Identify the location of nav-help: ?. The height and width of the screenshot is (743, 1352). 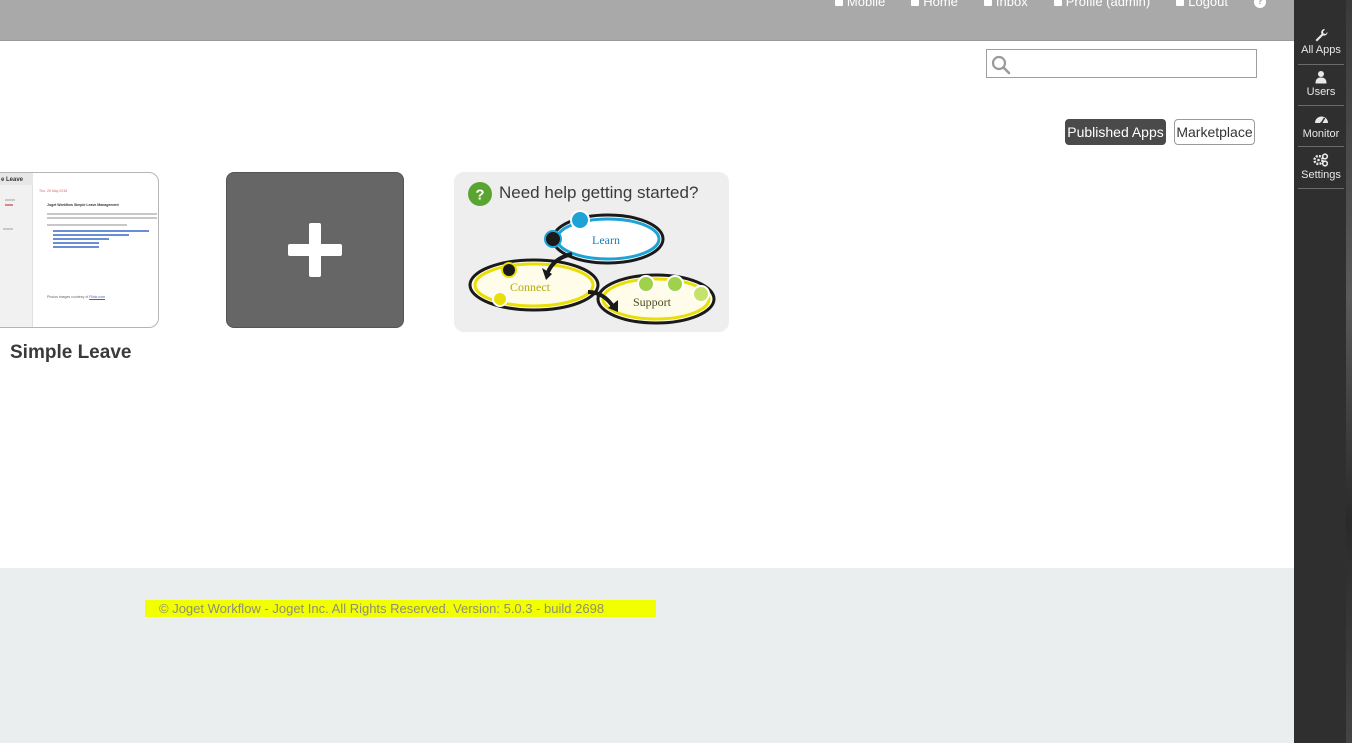
(1260, 4).